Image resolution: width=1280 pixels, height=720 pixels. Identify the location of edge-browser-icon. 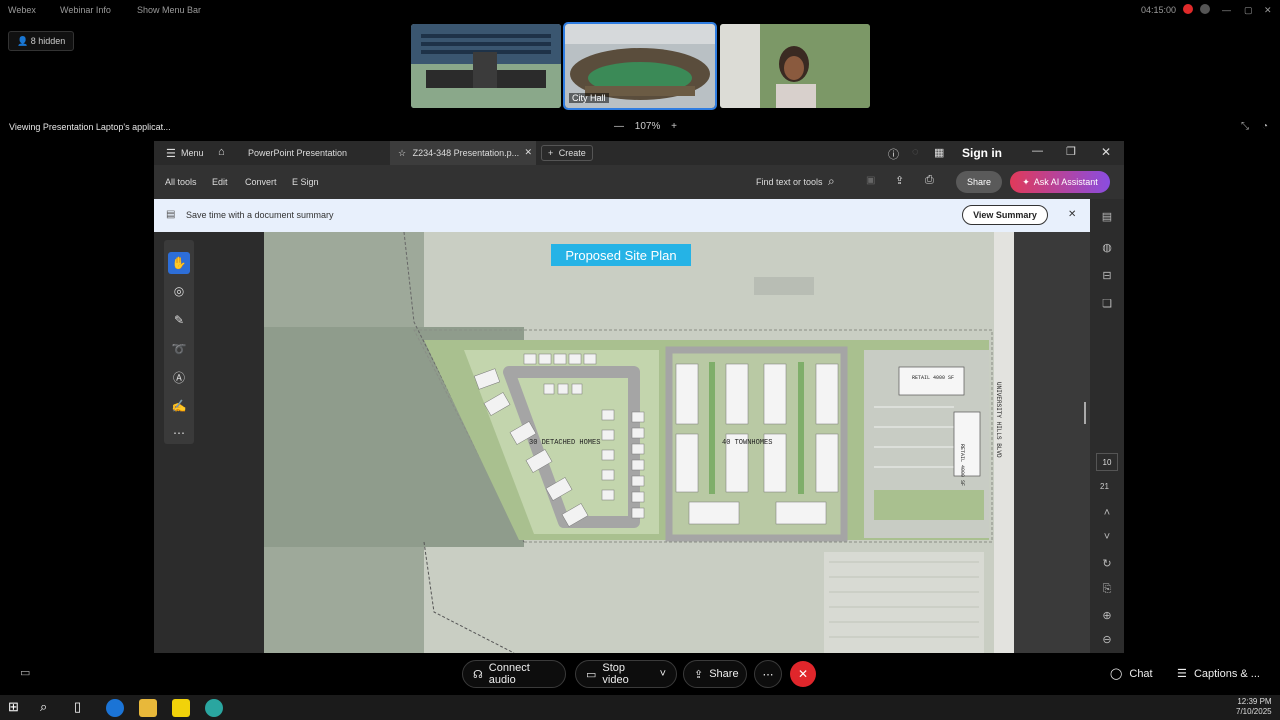
(115, 708).